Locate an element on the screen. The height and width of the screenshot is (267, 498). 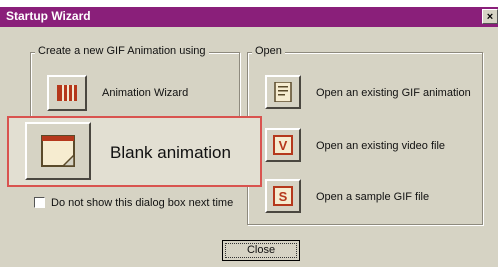
close-button: Close is located at coordinates (261, 250).